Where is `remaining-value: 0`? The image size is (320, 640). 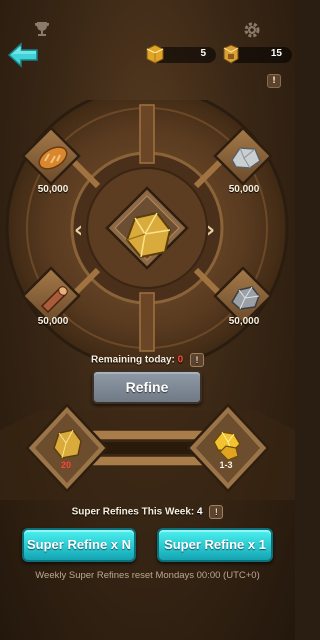
remaining-value: 0 is located at coordinates (180, 360).